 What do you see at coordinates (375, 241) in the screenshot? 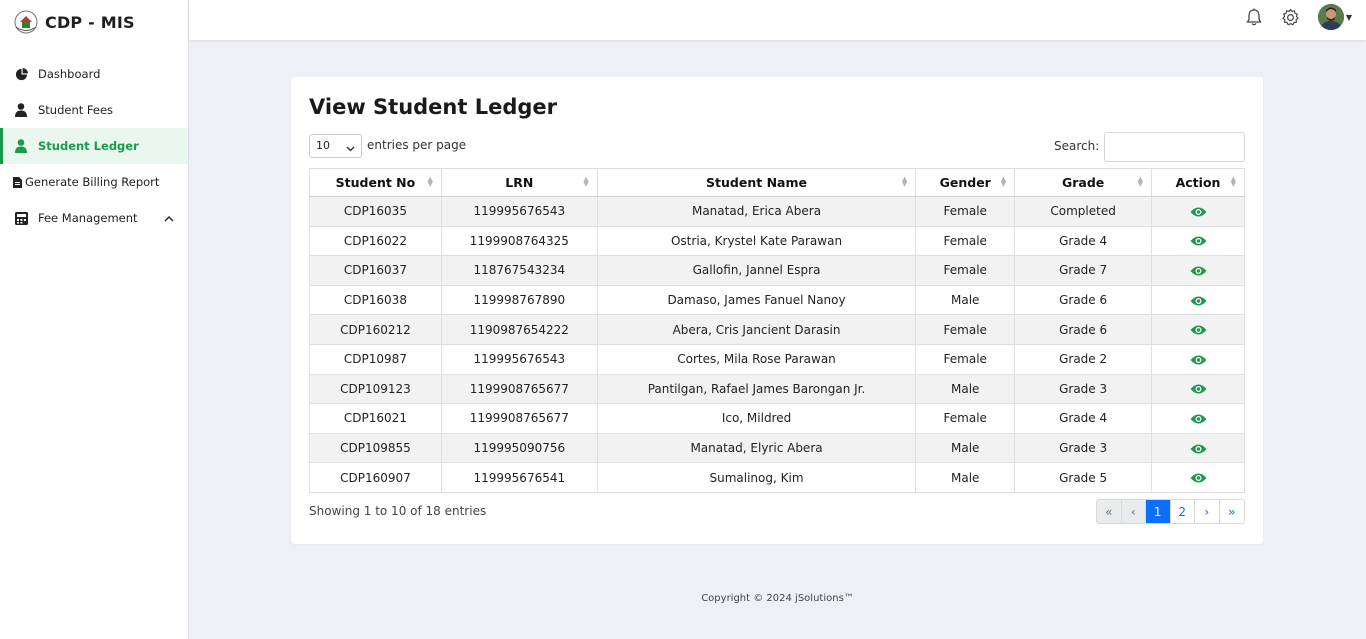
I see `cell-student-no: CDP16022` at bounding box center [375, 241].